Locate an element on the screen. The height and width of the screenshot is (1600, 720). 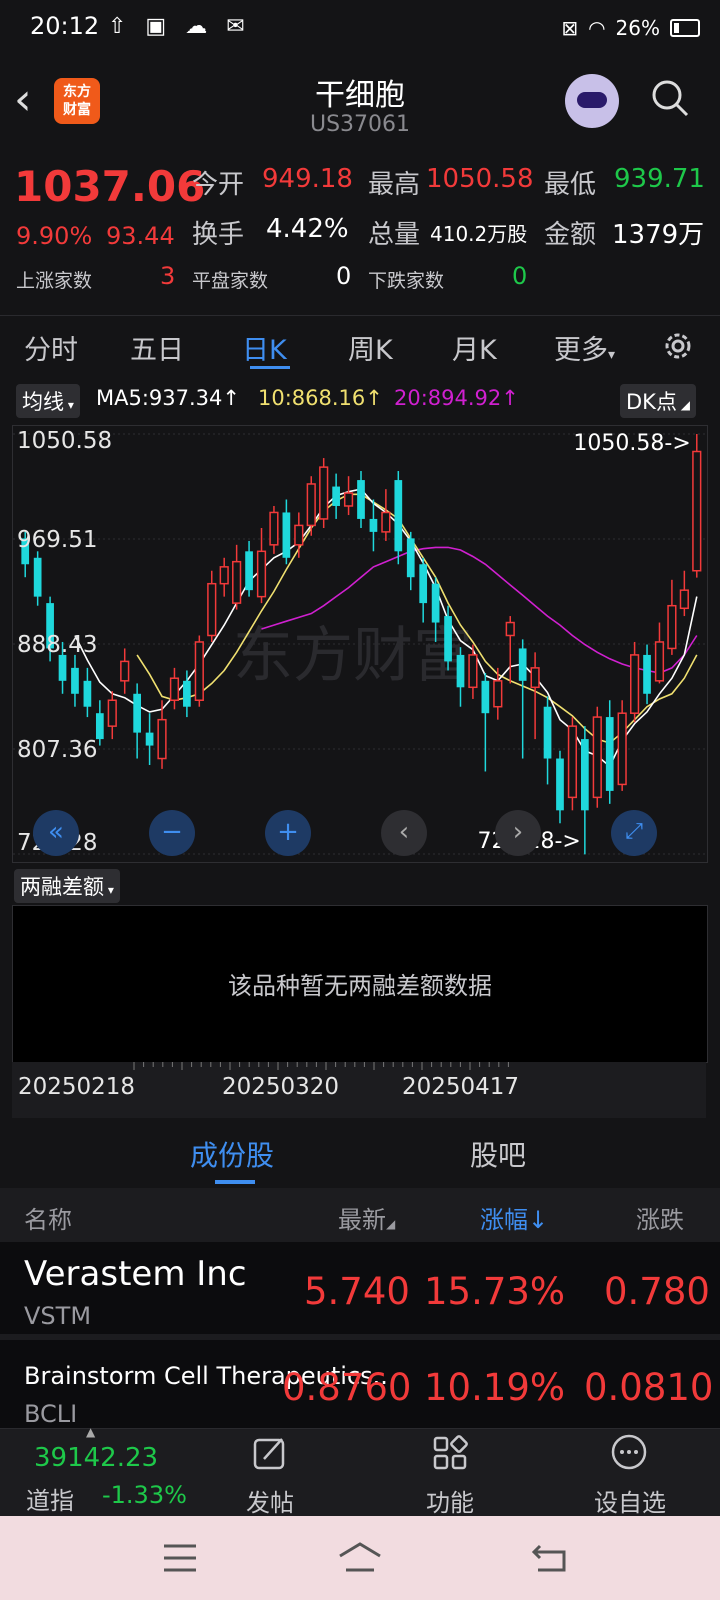
column-change-percent: 涨幅↓ is located at coordinates (514, 1217).